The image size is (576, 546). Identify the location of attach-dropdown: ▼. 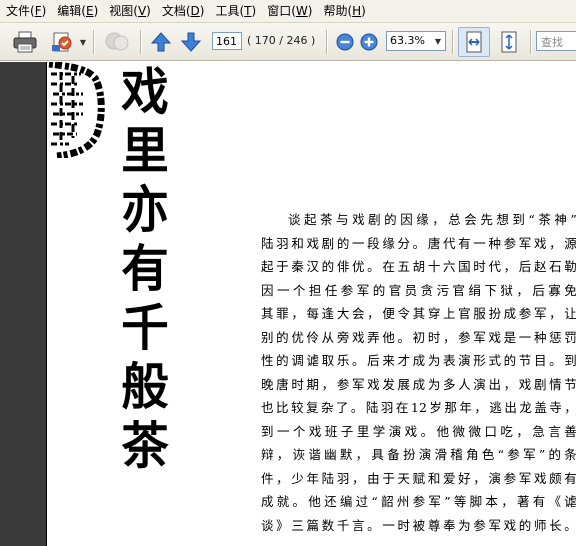
(83, 42).